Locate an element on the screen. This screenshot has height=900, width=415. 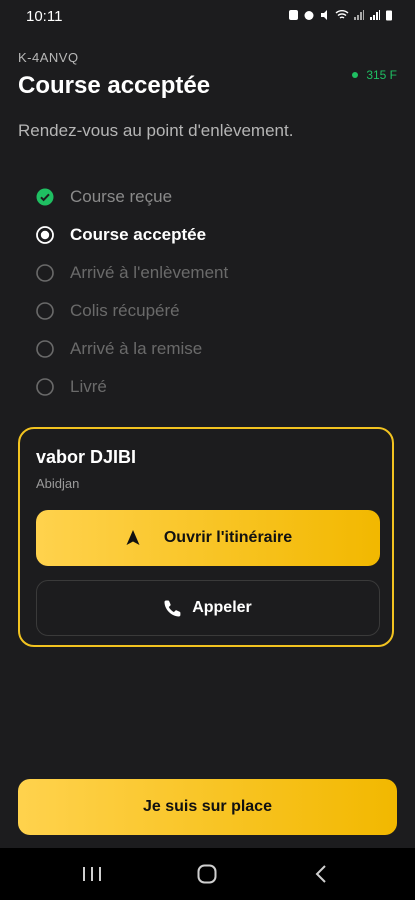
step-colis-recupere: Colis récupéré is located at coordinates (132, 311).